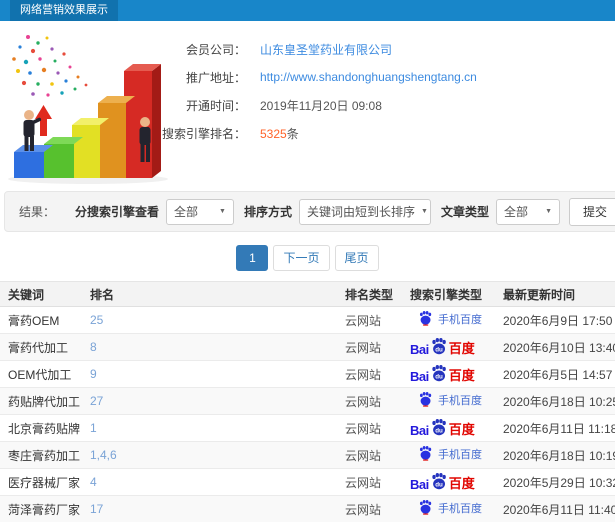 This screenshot has width=615, height=522. I want to click on table-row: 医疗器械厂家4云网站Baidu百度2020年5月29日 10:32, so click(307, 482).